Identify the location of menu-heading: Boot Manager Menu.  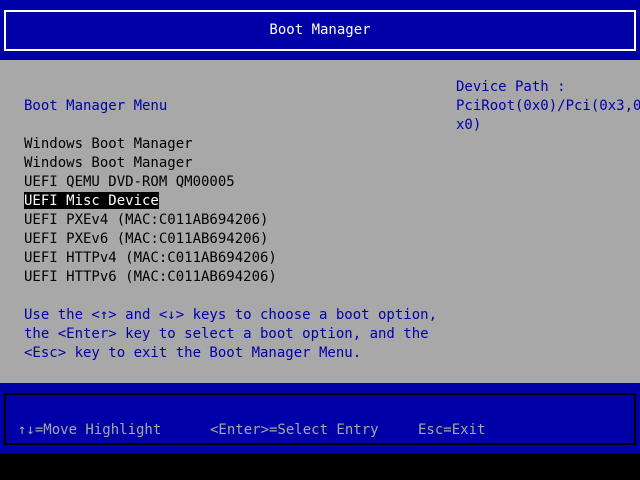
(96, 106).